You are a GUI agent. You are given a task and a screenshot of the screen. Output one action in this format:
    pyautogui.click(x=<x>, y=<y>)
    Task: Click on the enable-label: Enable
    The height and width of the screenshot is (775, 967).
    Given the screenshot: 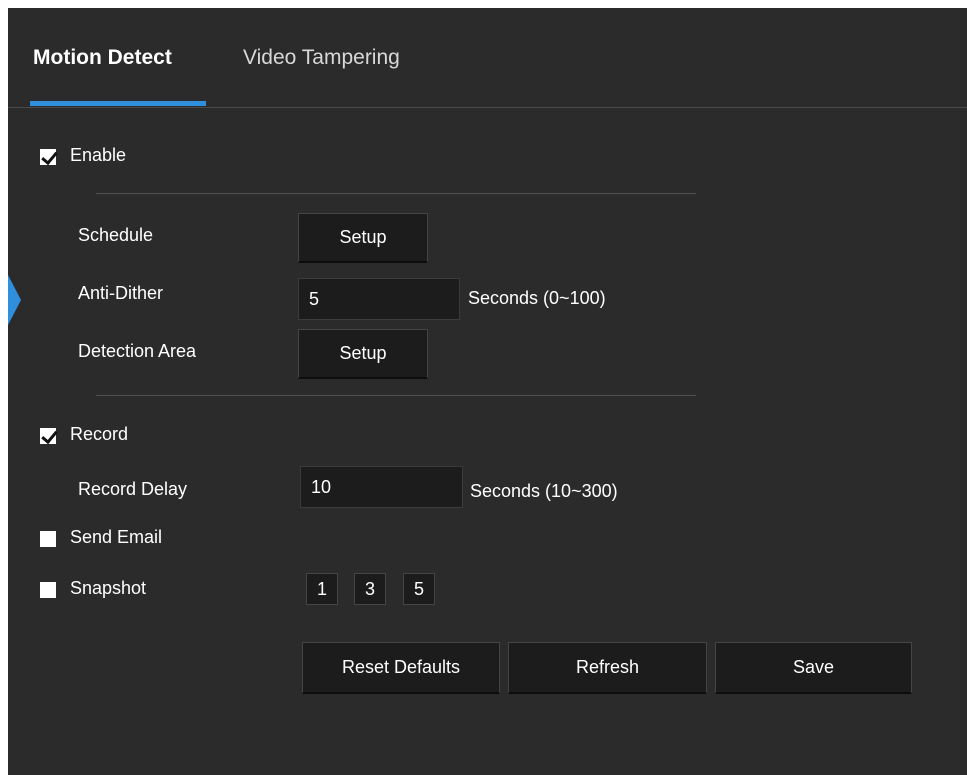 What is the action you would take?
    pyautogui.click(x=98, y=155)
    